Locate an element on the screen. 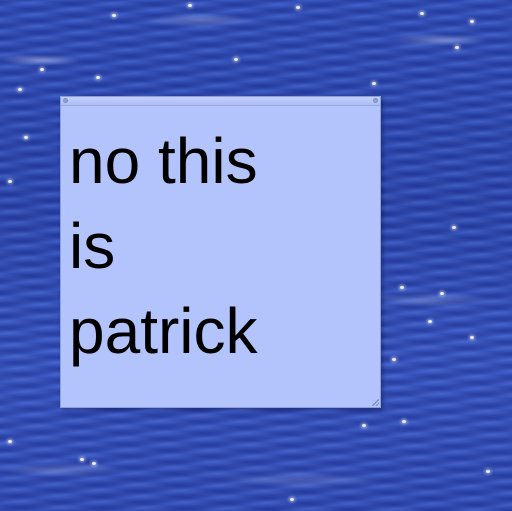 The height and width of the screenshot is (511, 512). zoom-icon is located at coordinates (375, 100).